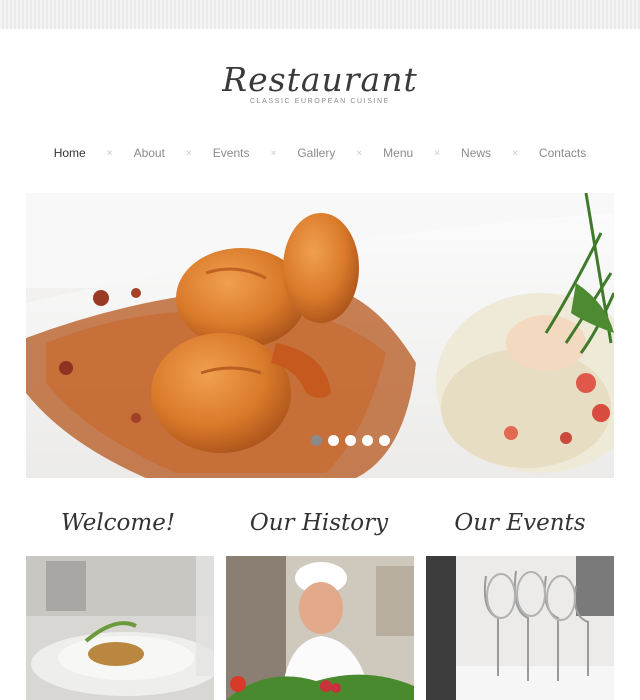 The width and height of the screenshot is (640, 700). I want to click on nav-item-events: Events, so click(231, 153).